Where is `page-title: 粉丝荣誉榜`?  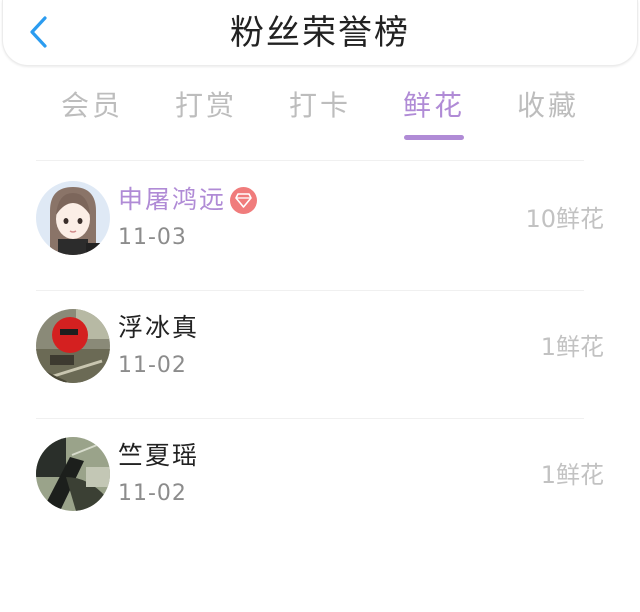
page-title: 粉丝荣誉榜 is located at coordinates (320, 33).